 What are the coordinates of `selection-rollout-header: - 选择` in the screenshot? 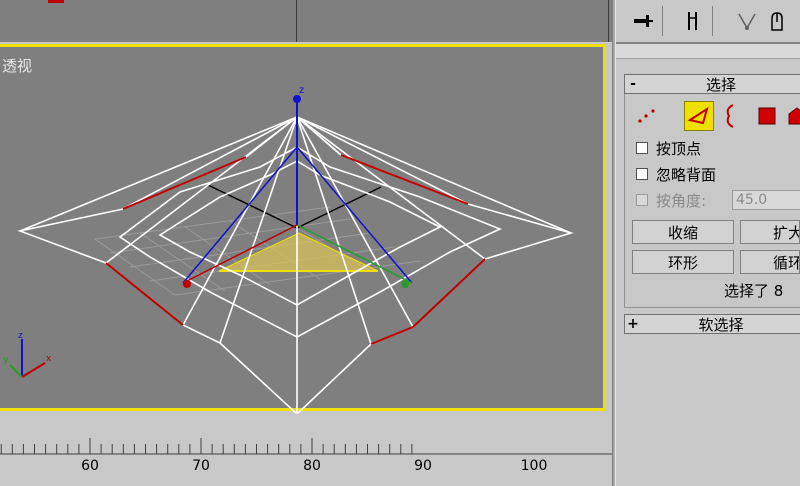 It's located at (712, 84).